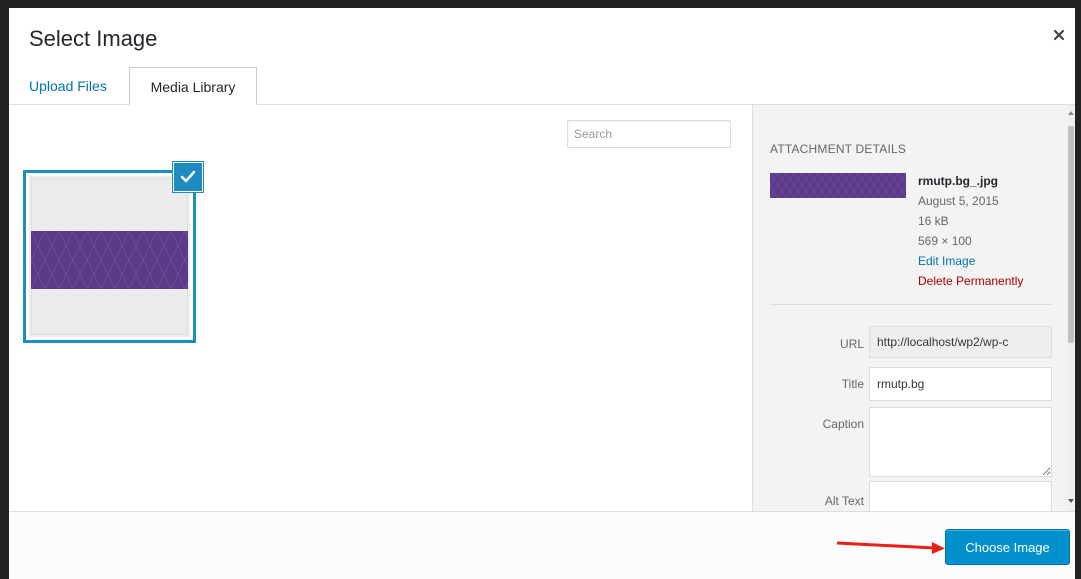  Describe the element at coordinates (958, 181) in the screenshot. I see `filename: rmutp.bg_.jpg` at that location.